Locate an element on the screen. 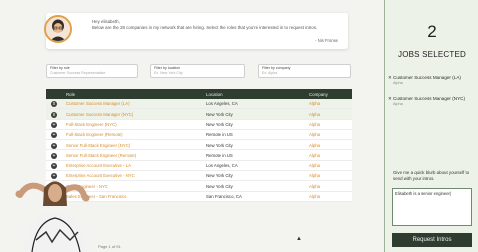 The width and height of the screenshot is (478, 252). mouse-cursor-icon: ▲ is located at coordinates (299, 239).